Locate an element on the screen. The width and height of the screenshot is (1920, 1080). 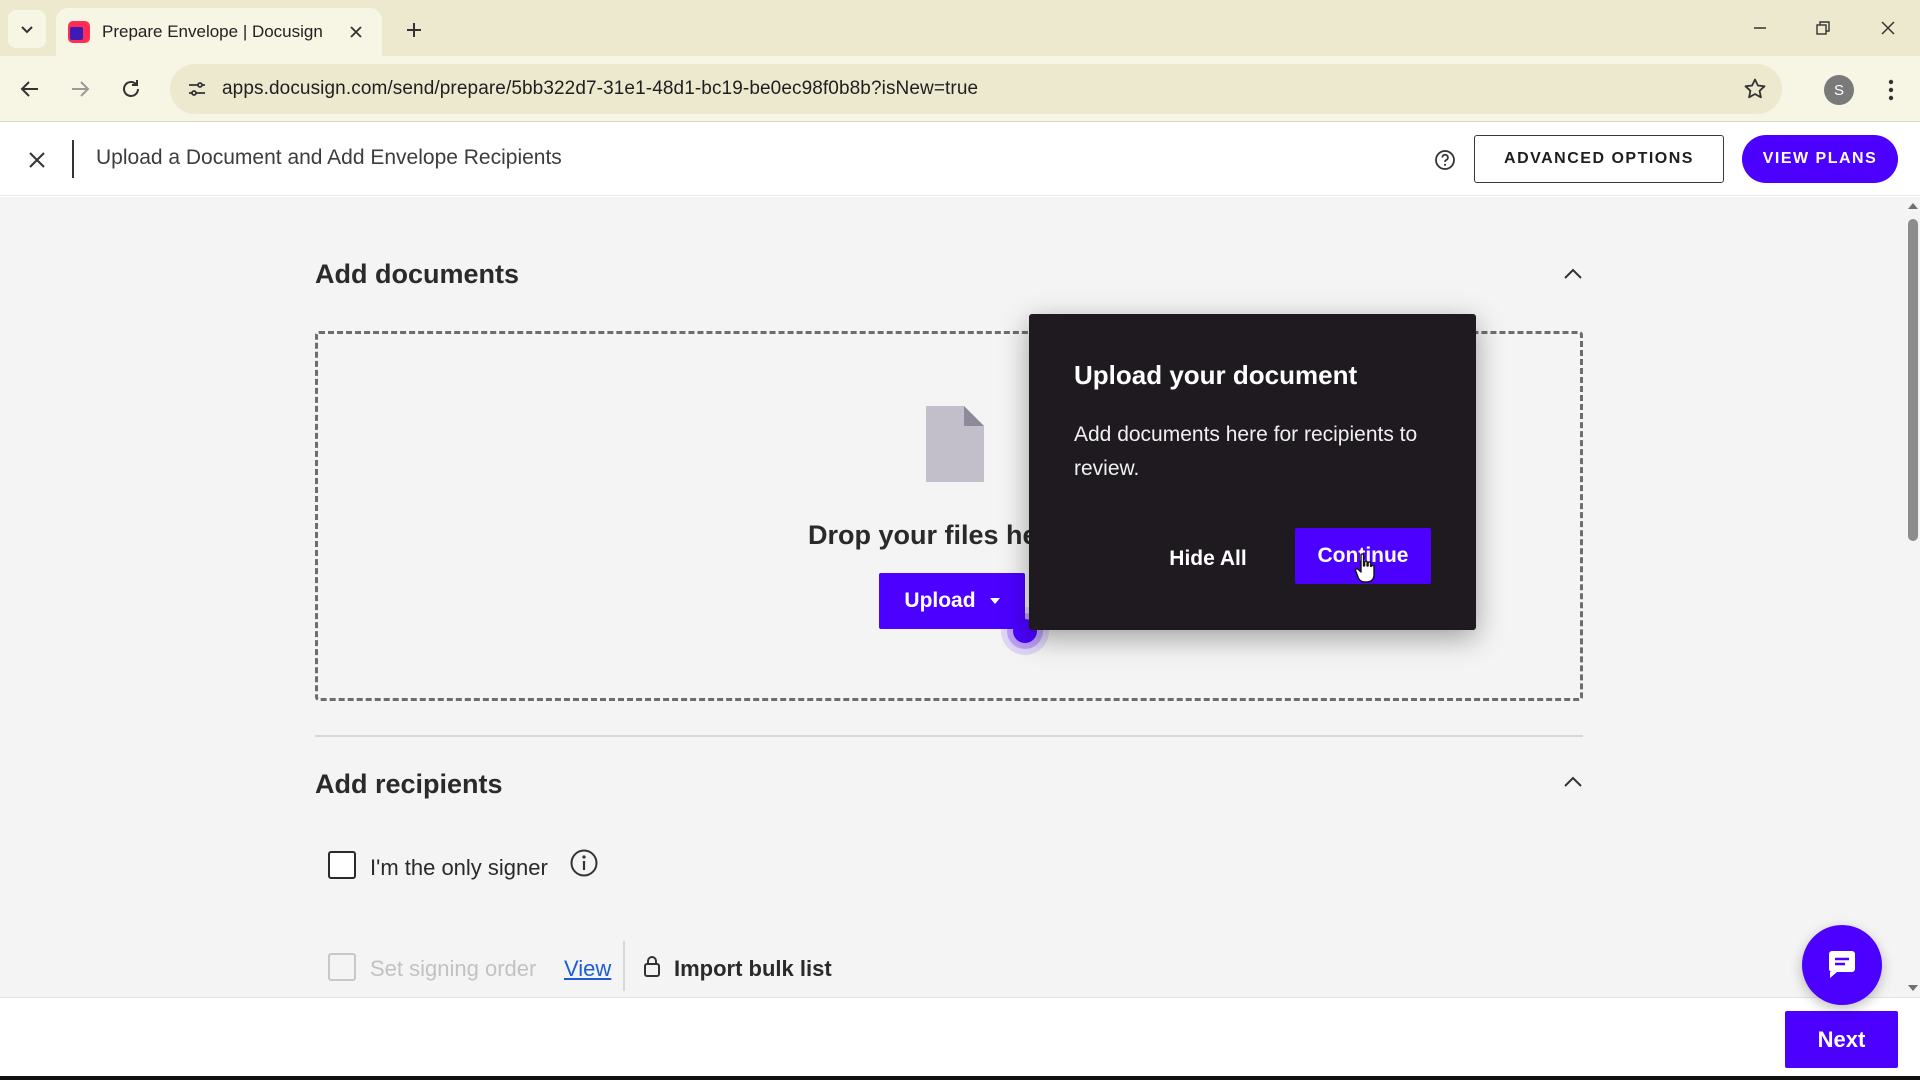
window-close-button is located at coordinates (1888, 28).